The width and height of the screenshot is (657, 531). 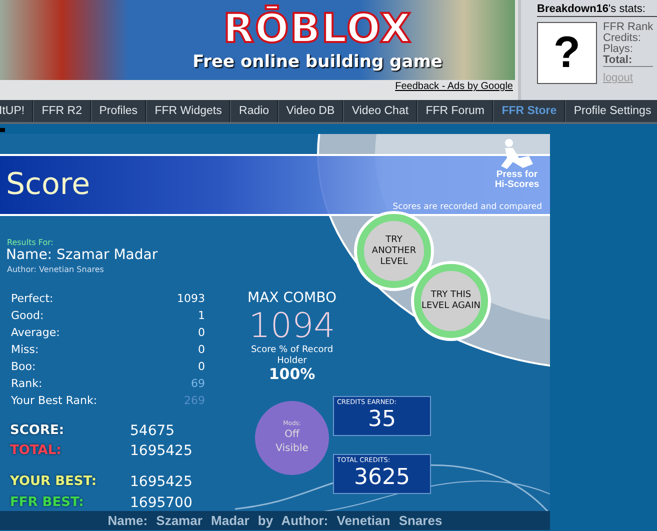 What do you see at coordinates (28, 316) in the screenshot?
I see `stat-label: Good:` at bounding box center [28, 316].